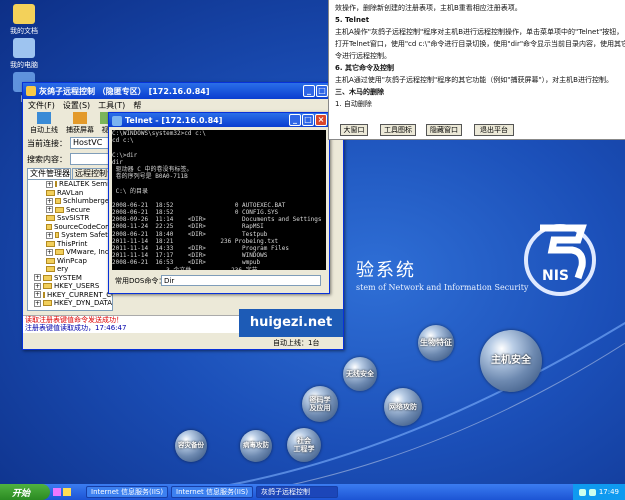  I want to click on dos-command-label: 常用DOS命令：, so click(140, 281).